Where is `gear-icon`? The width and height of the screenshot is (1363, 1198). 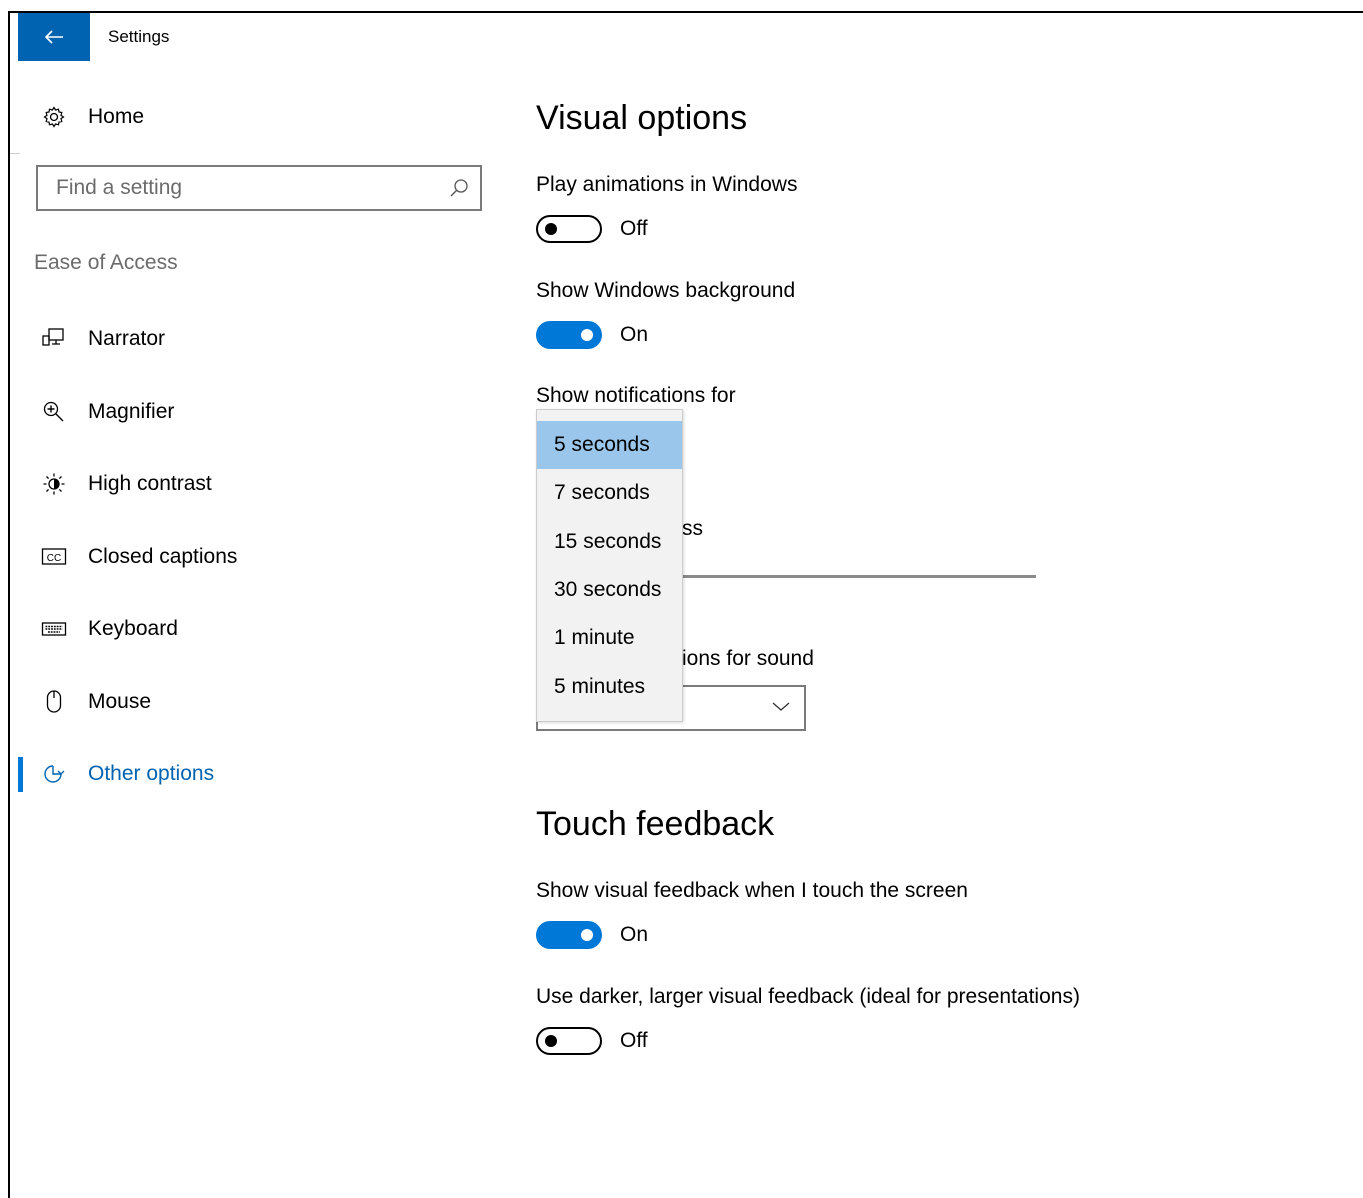
gear-icon is located at coordinates (54, 117).